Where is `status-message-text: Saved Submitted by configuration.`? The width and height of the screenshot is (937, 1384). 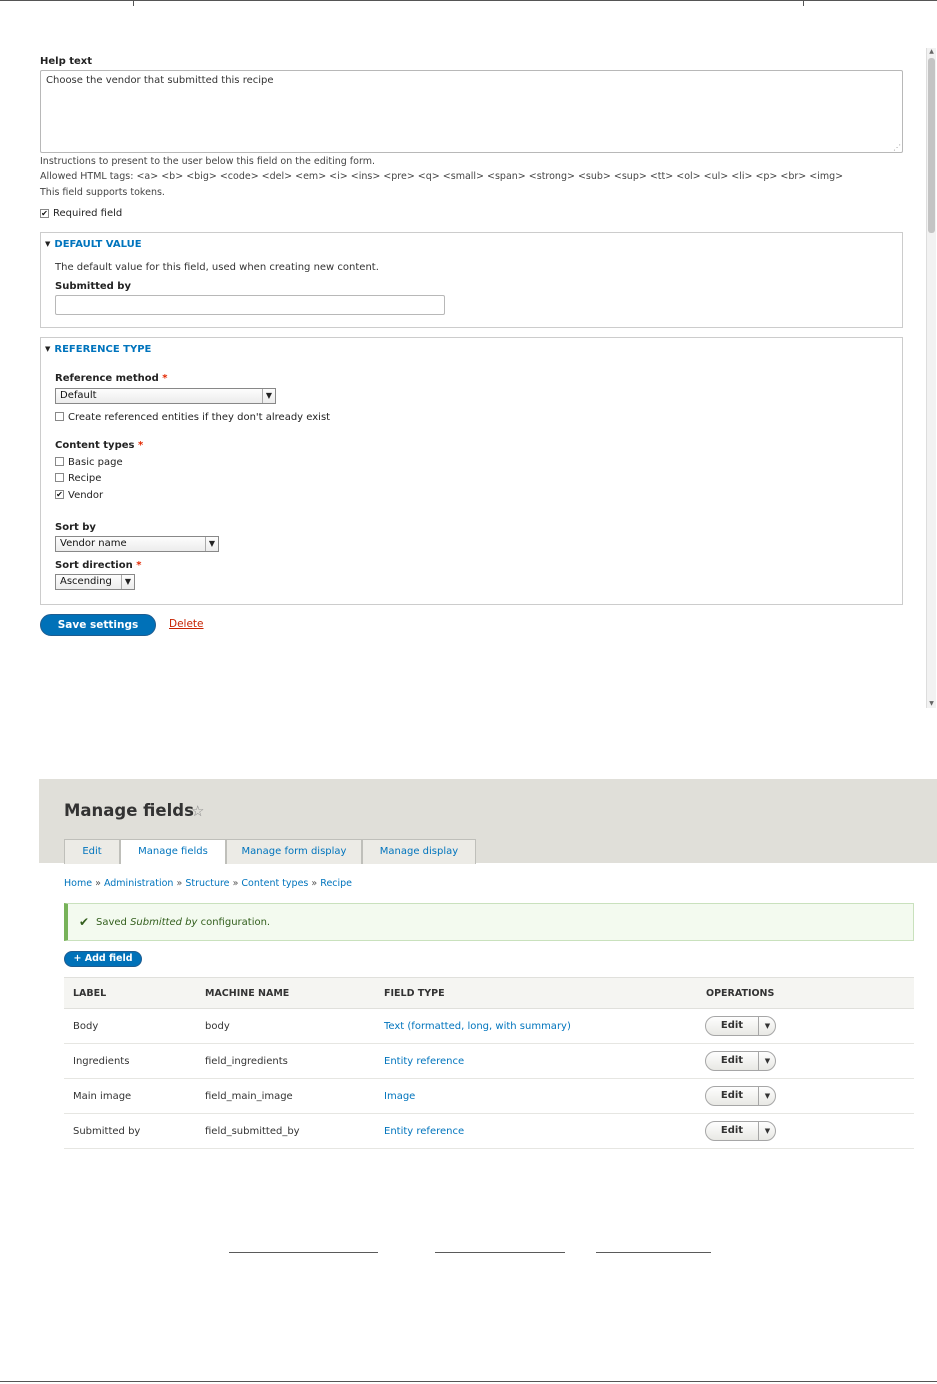 status-message-text: Saved Submitted by configuration. is located at coordinates (183, 922).